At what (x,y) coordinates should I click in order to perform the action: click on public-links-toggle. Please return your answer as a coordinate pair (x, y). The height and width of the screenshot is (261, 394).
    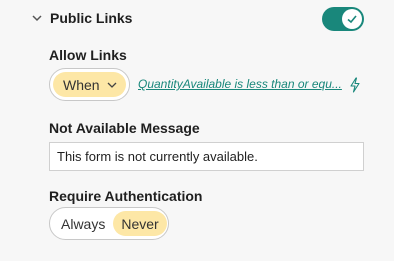
    Looking at the image, I should click on (343, 19).